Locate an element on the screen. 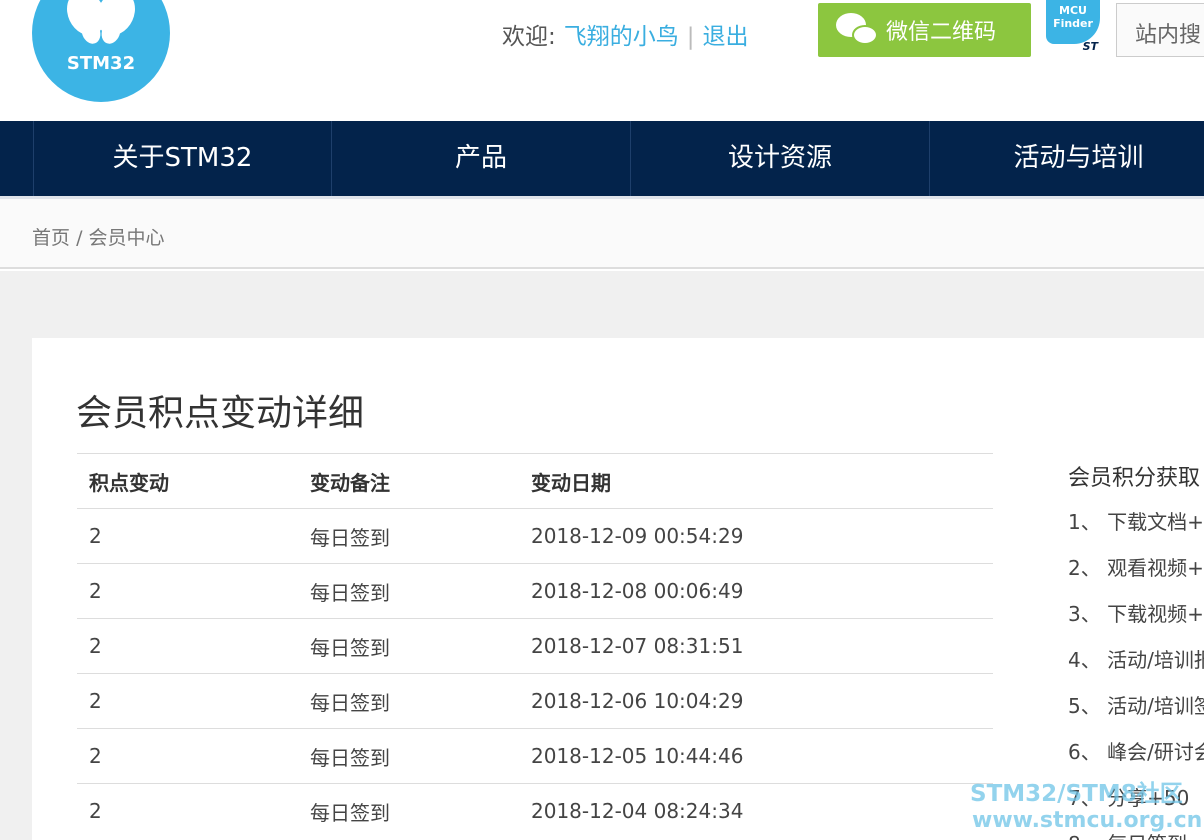 The height and width of the screenshot is (840, 1204). wechat-icon is located at coordinates (858, 30).